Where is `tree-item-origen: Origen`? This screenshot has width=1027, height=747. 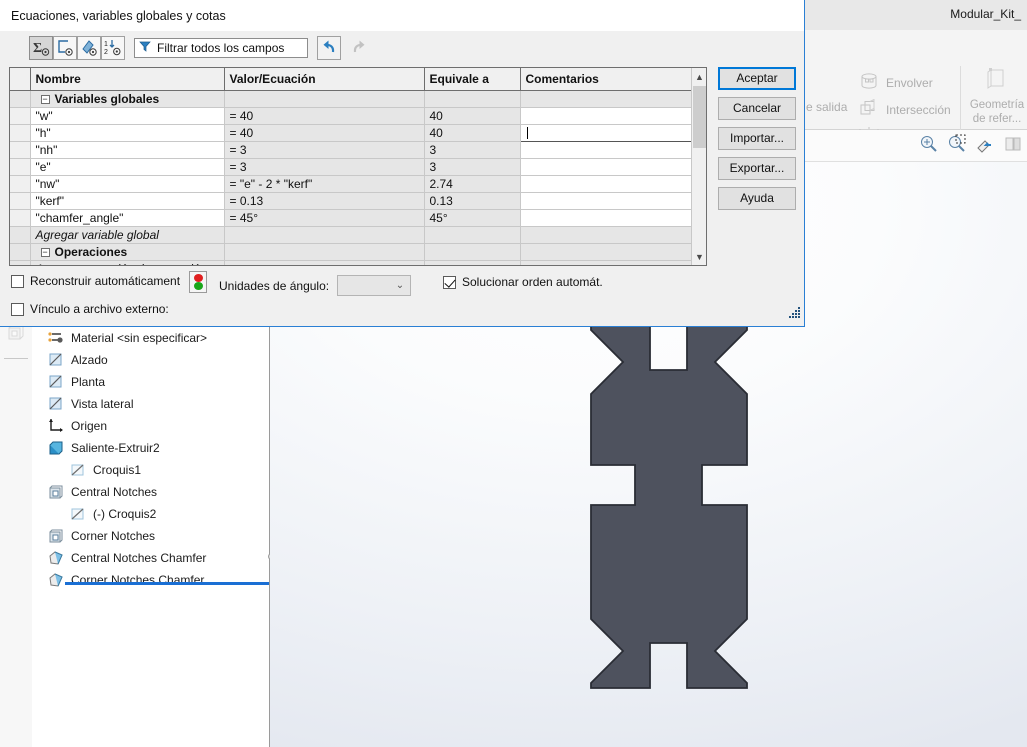 tree-item-origen: Origen is located at coordinates (69, 426).